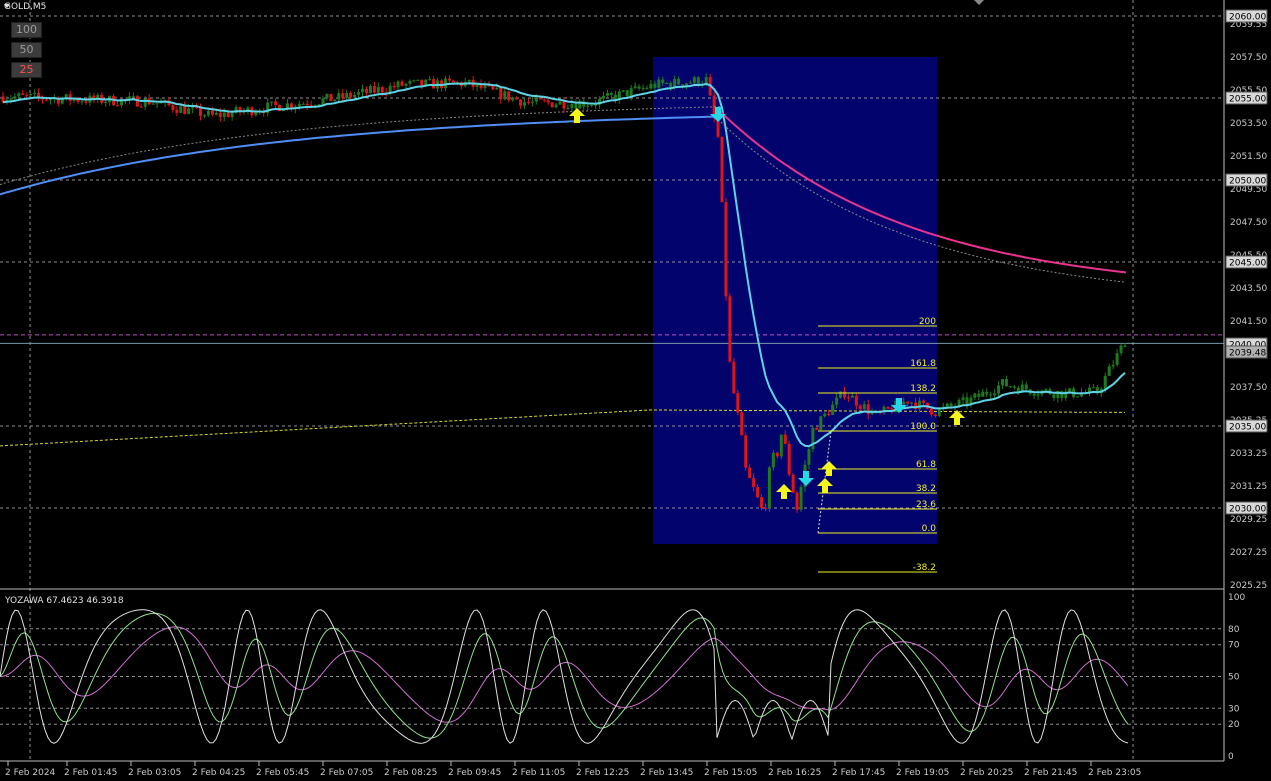 This screenshot has width=1271, height=781. Describe the element at coordinates (1248, 520) in the screenshot. I see `price-axis-tick: 2029.25` at that location.